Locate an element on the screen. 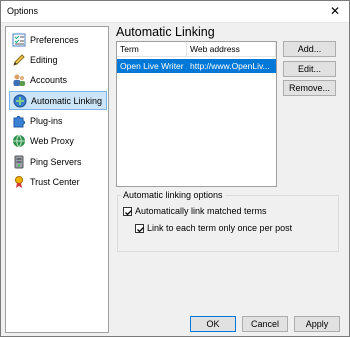 Image resolution: width=350 pixels, height=337 pixels. checklist-icon is located at coordinates (19, 40).